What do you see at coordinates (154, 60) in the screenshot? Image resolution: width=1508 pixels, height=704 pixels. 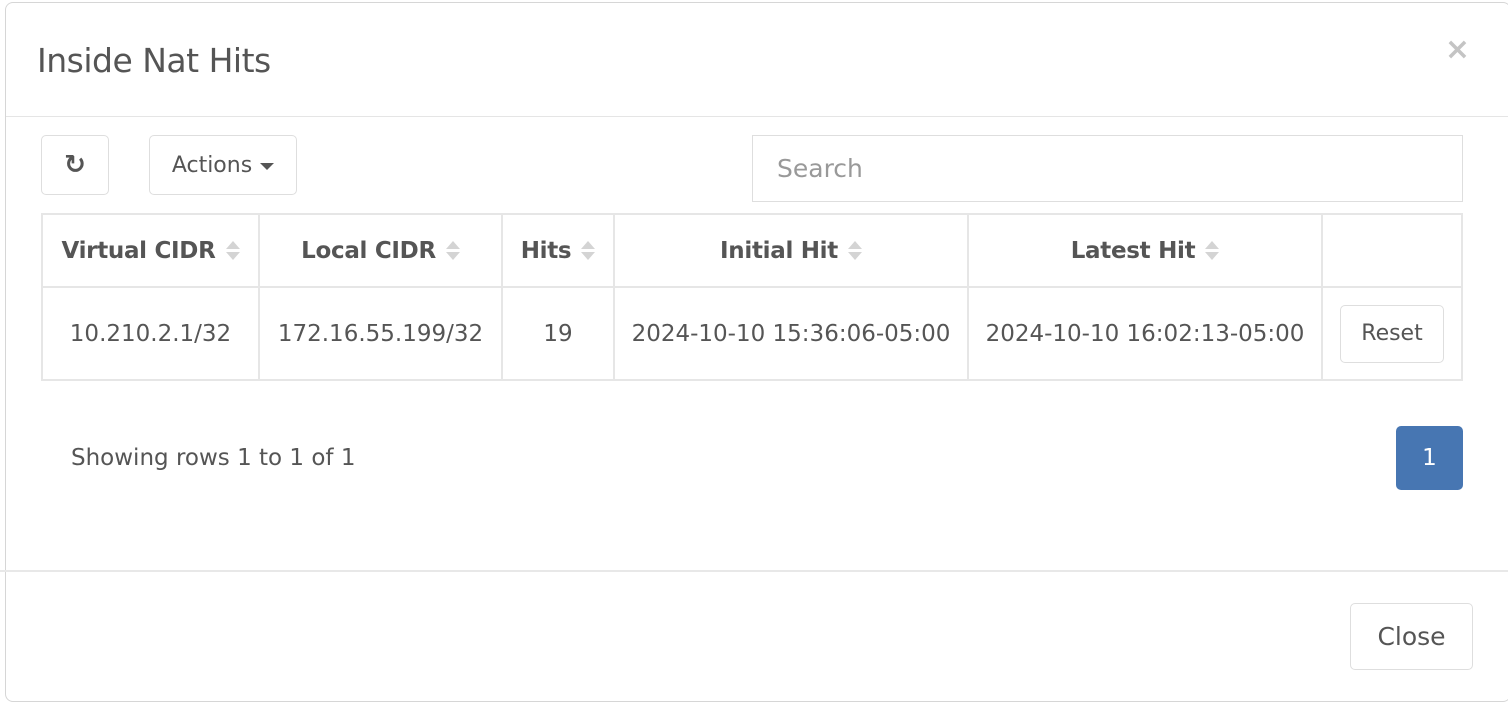 I see `modal-title: Inside Nat Hits` at bounding box center [154, 60].